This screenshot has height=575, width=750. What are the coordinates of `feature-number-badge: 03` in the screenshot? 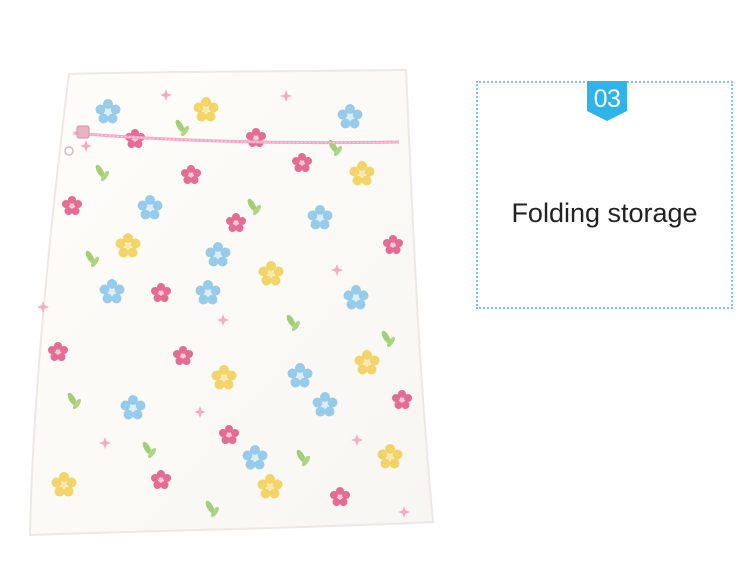 It's located at (607, 101).